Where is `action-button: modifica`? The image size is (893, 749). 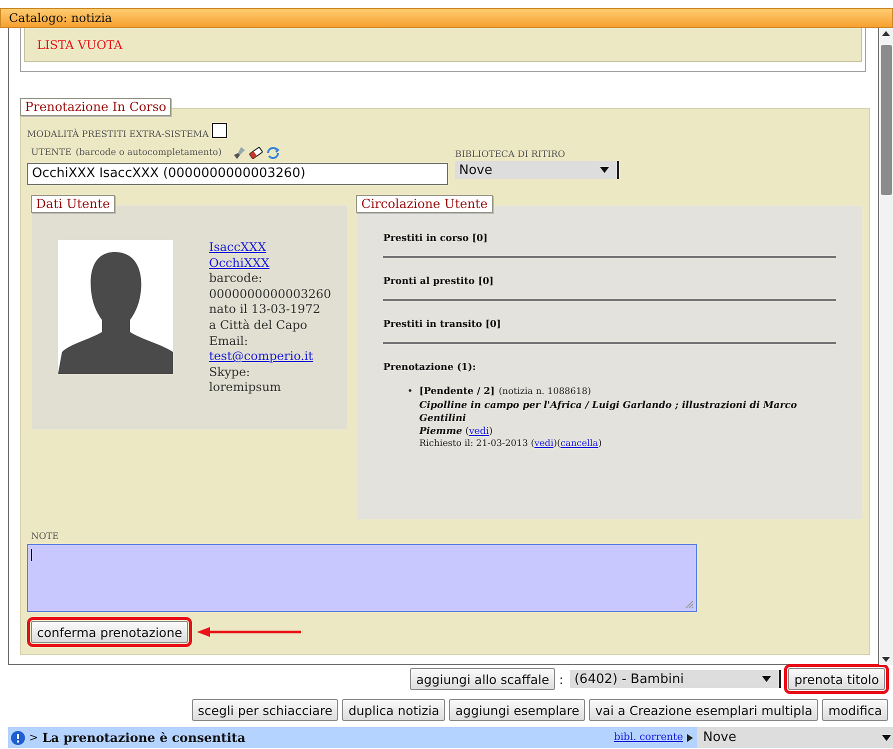 action-button: modifica is located at coordinates (855, 710).